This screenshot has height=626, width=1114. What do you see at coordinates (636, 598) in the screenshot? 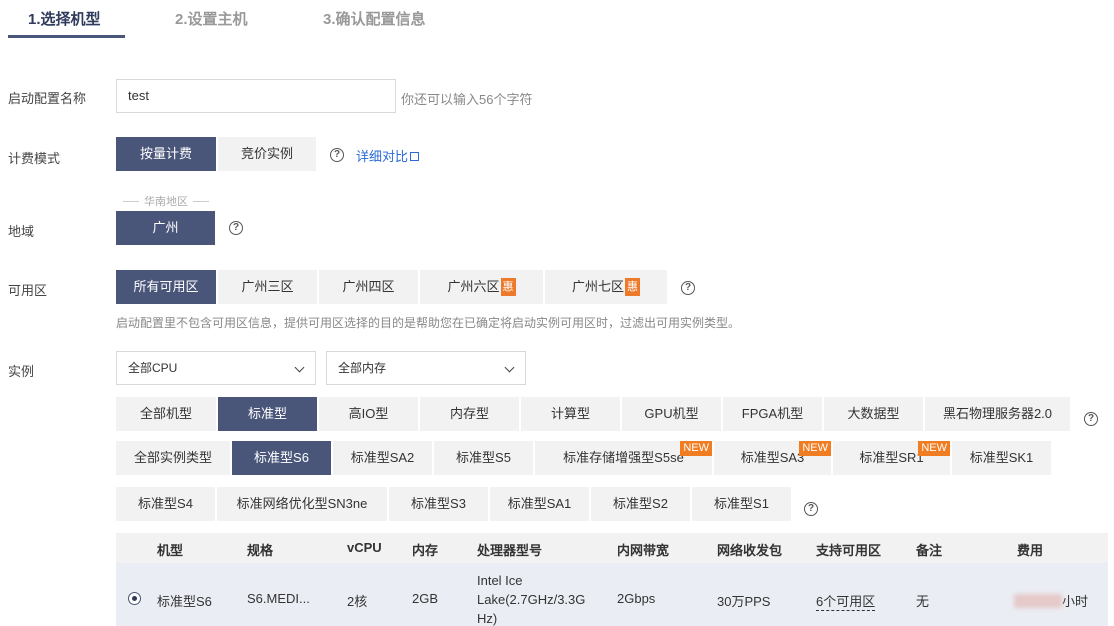
I see `cell-bandwidth: 2Gbps` at bounding box center [636, 598].